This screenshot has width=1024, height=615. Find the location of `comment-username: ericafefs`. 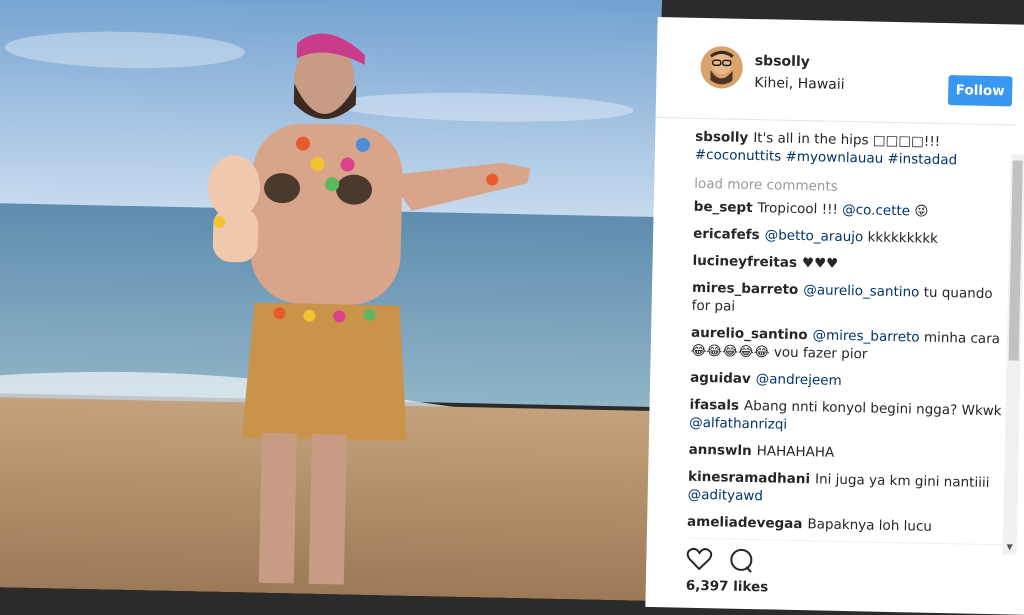

comment-username: ericafefs is located at coordinates (726, 234).